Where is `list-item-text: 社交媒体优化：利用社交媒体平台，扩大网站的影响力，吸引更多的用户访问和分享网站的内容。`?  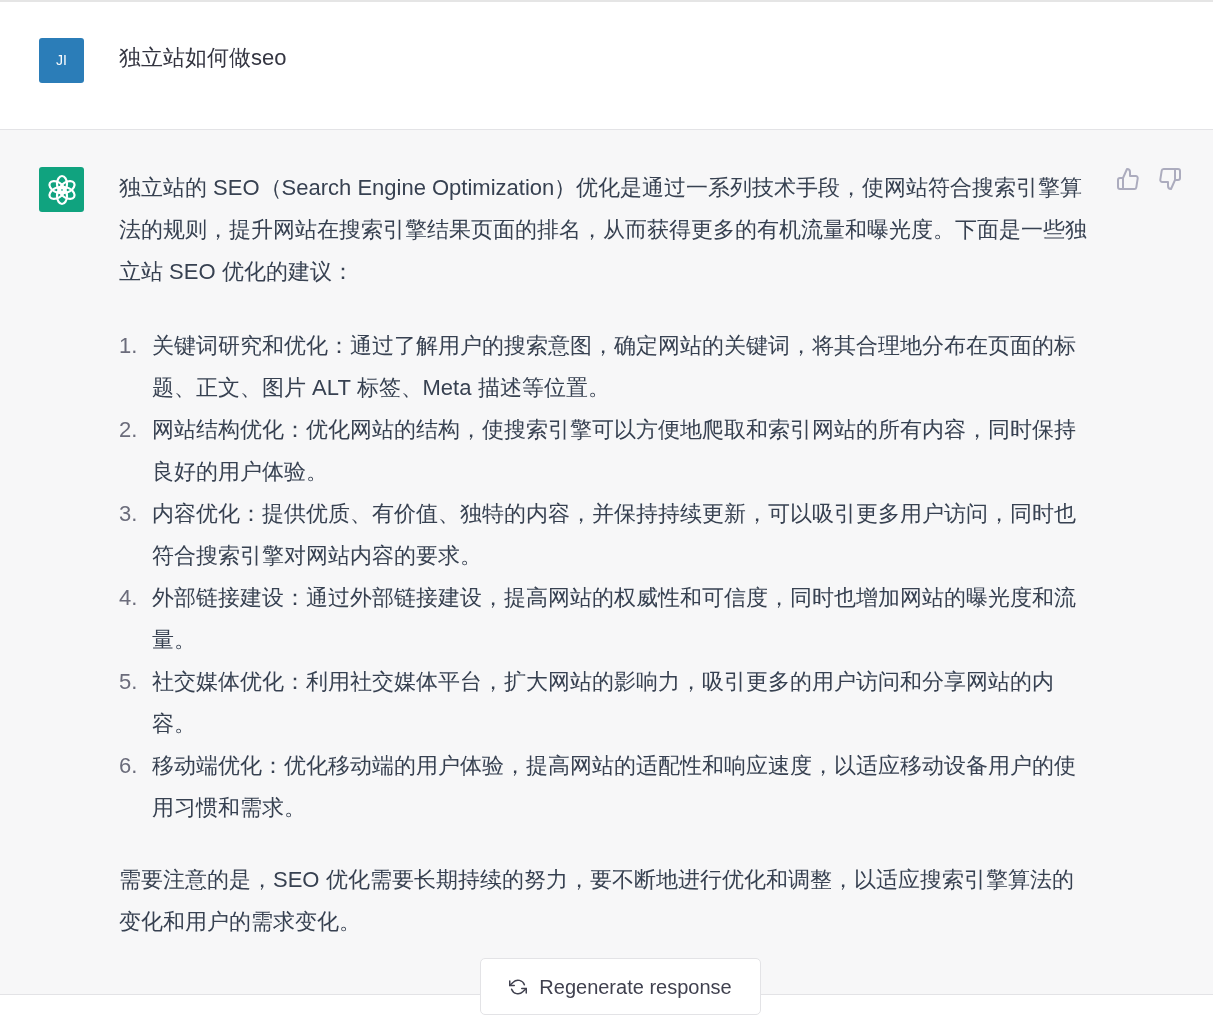 list-item-text: 社交媒体优化：利用社交媒体平台，扩大网站的影响力，吸引更多的用户访问和分享网站的内容。 is located at coordinates (603, 703).